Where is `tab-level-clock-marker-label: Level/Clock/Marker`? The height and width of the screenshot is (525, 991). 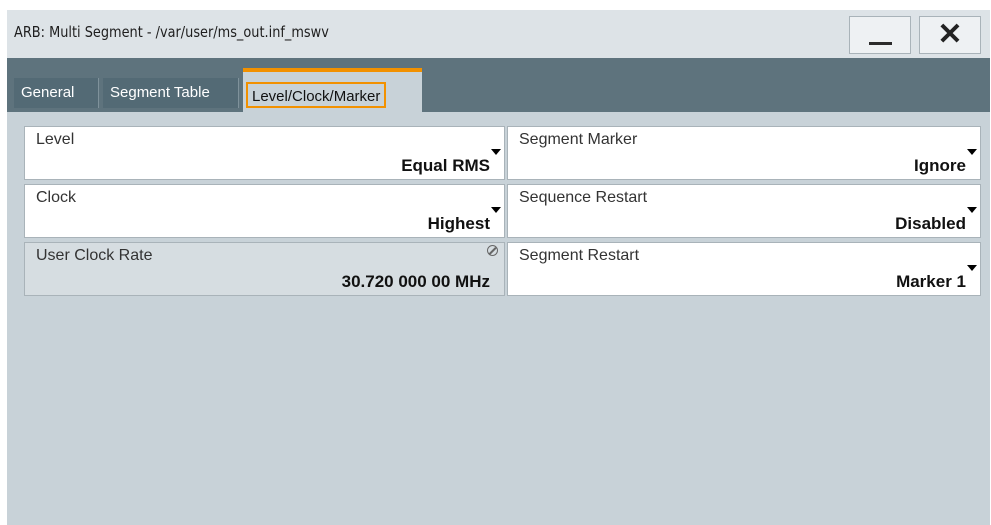
tab-level-clock-marker-label: Level/Clock/Marker is located at coordinates (316, 95).